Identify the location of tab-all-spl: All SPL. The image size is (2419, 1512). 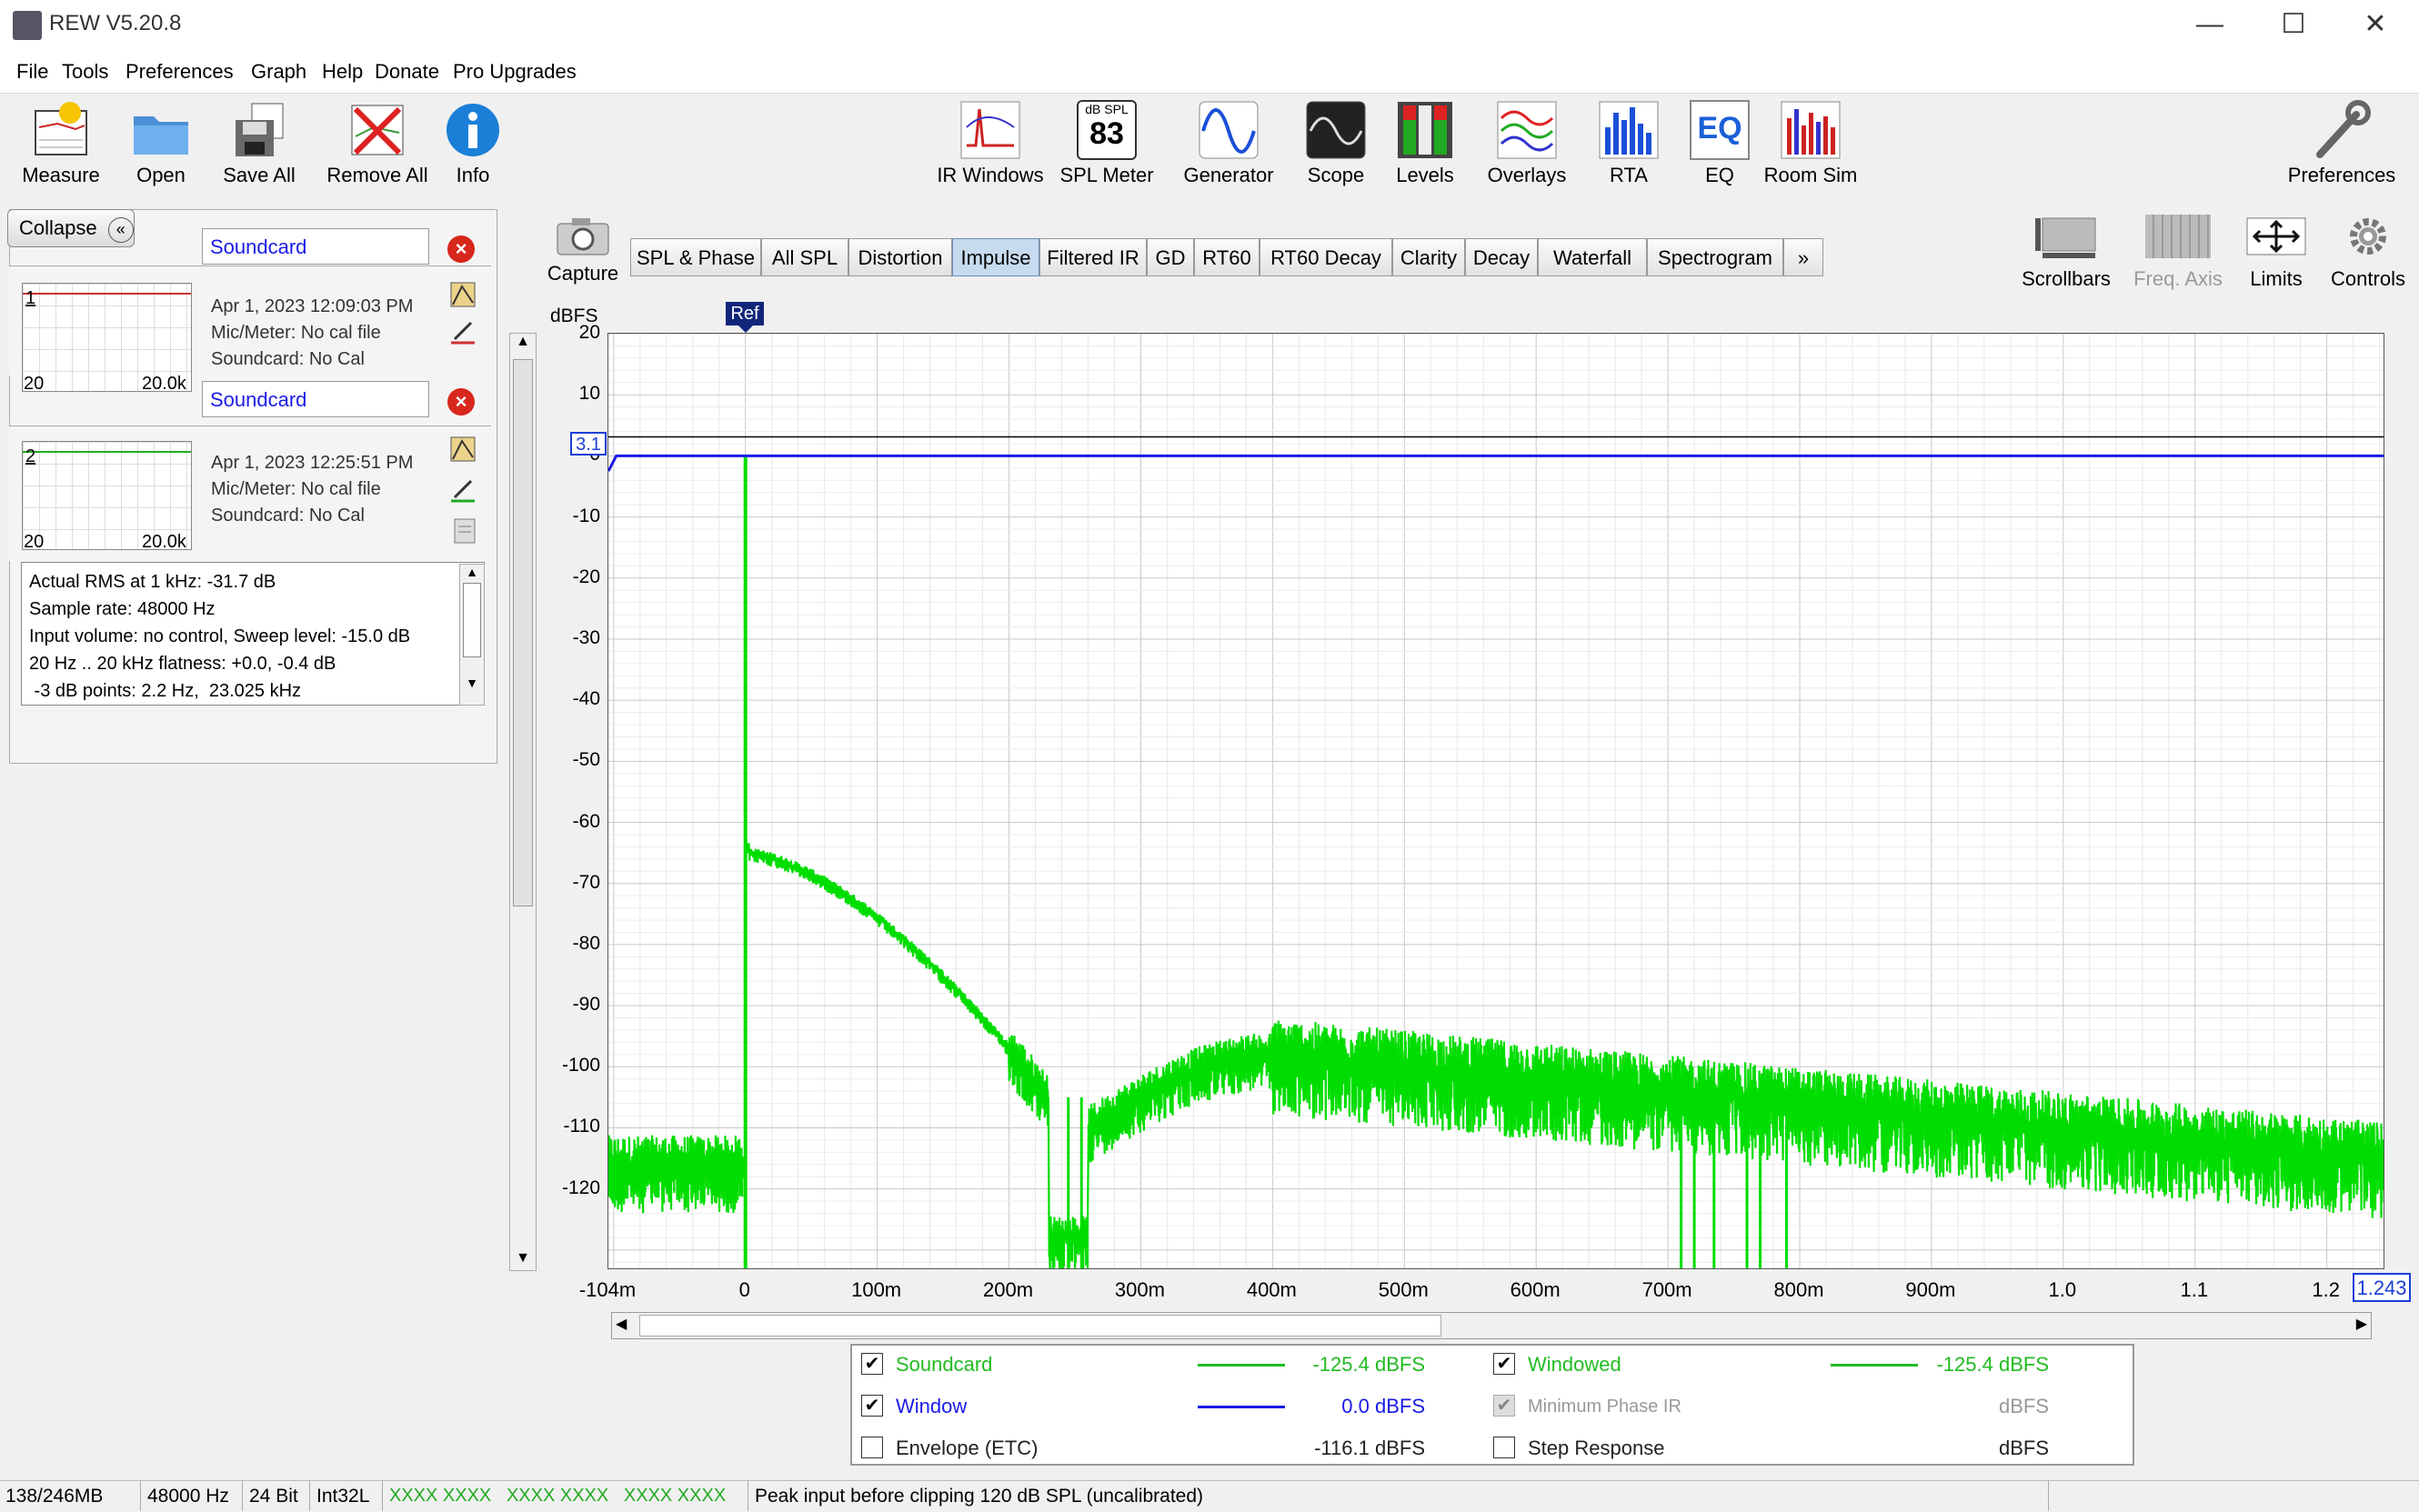
(804, 257).